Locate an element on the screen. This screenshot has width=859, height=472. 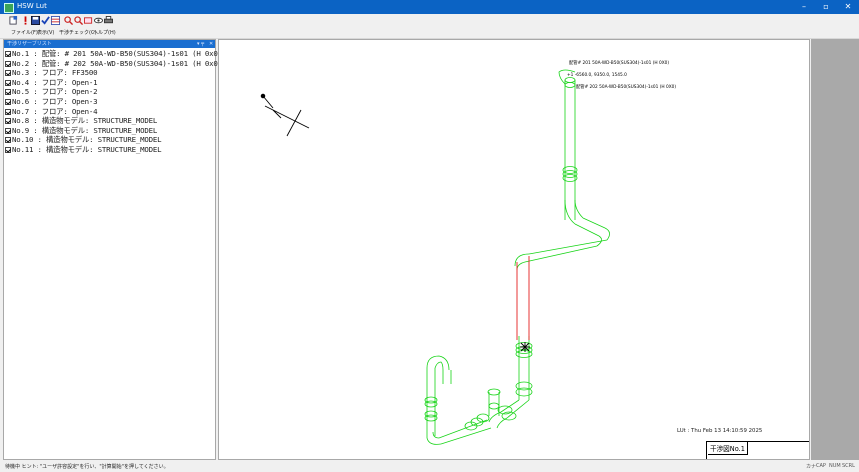
list-item: No.7 : フロア: Open-4 is located at coordinates (110, 112).